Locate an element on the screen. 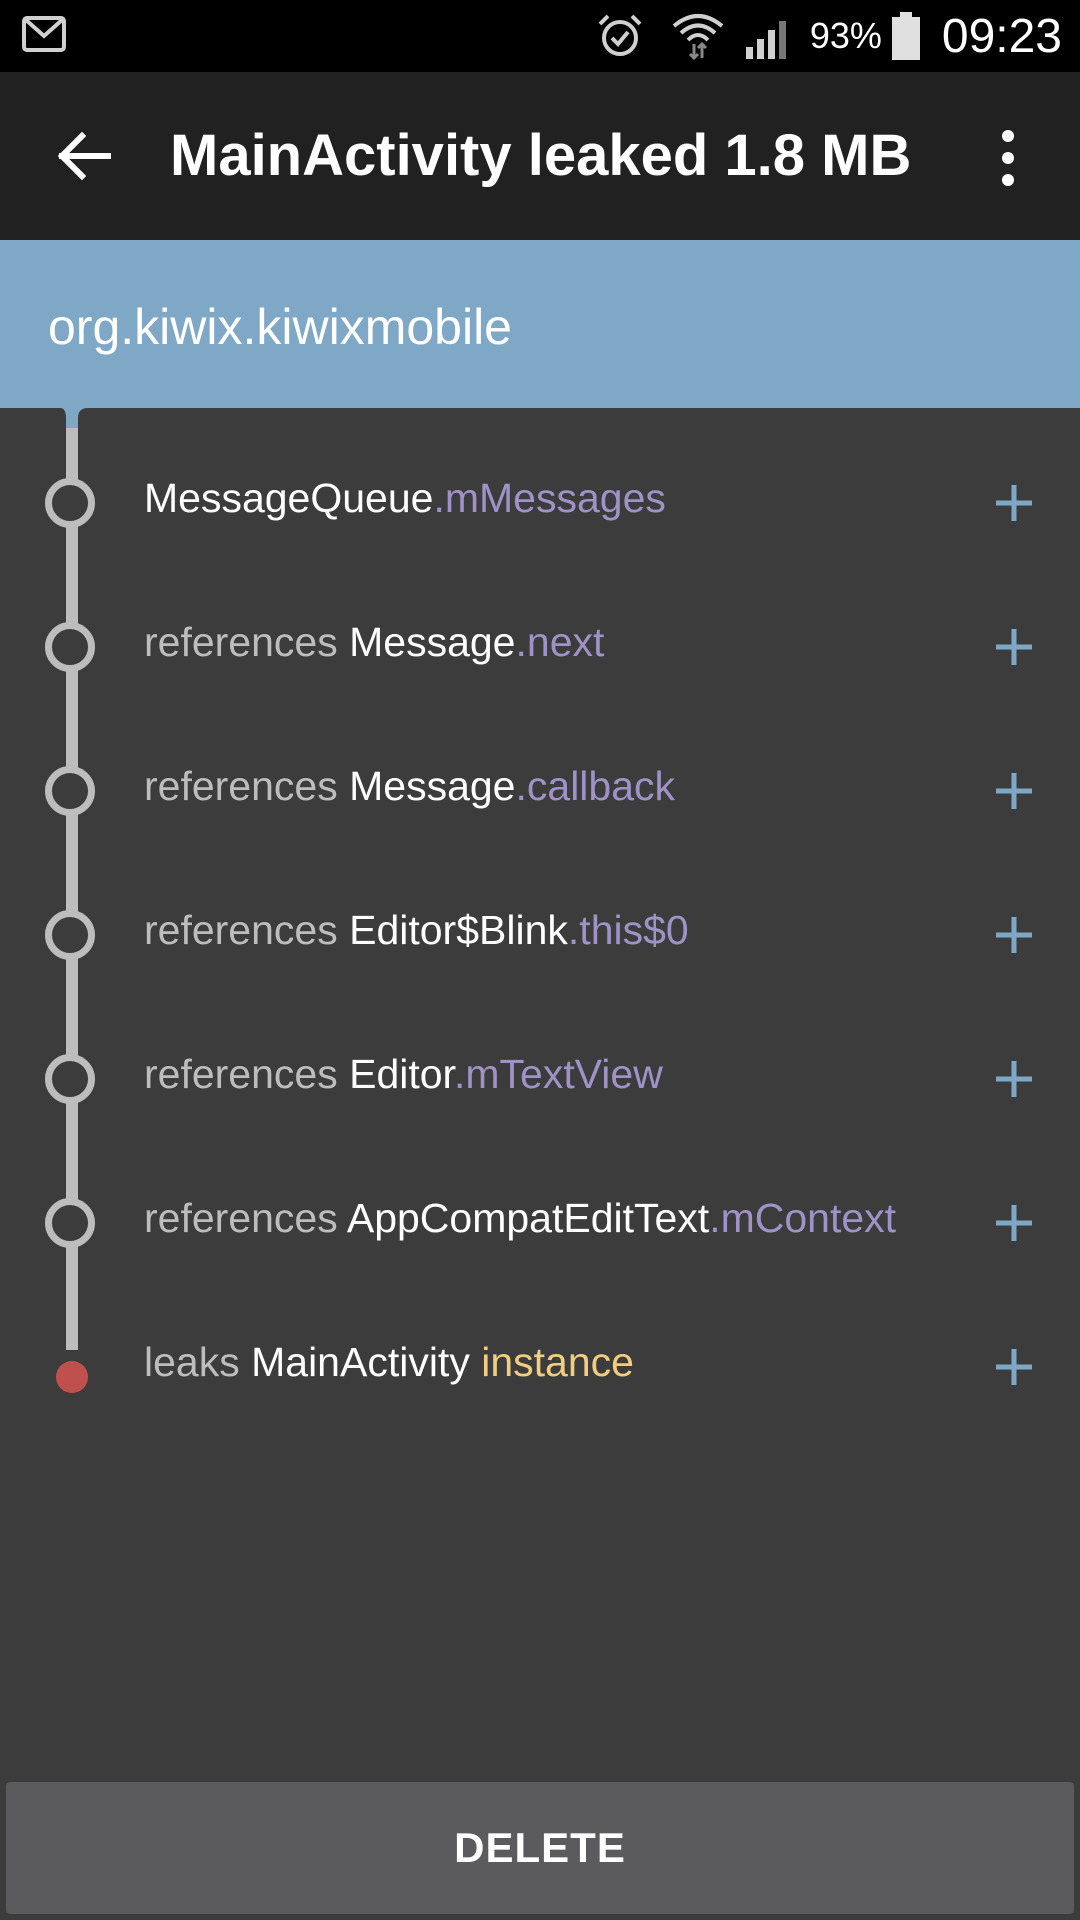 The image size is (1080, 1920). page-title: MainActivity leaked 1.8 MB is located at coordinates (541, 155).